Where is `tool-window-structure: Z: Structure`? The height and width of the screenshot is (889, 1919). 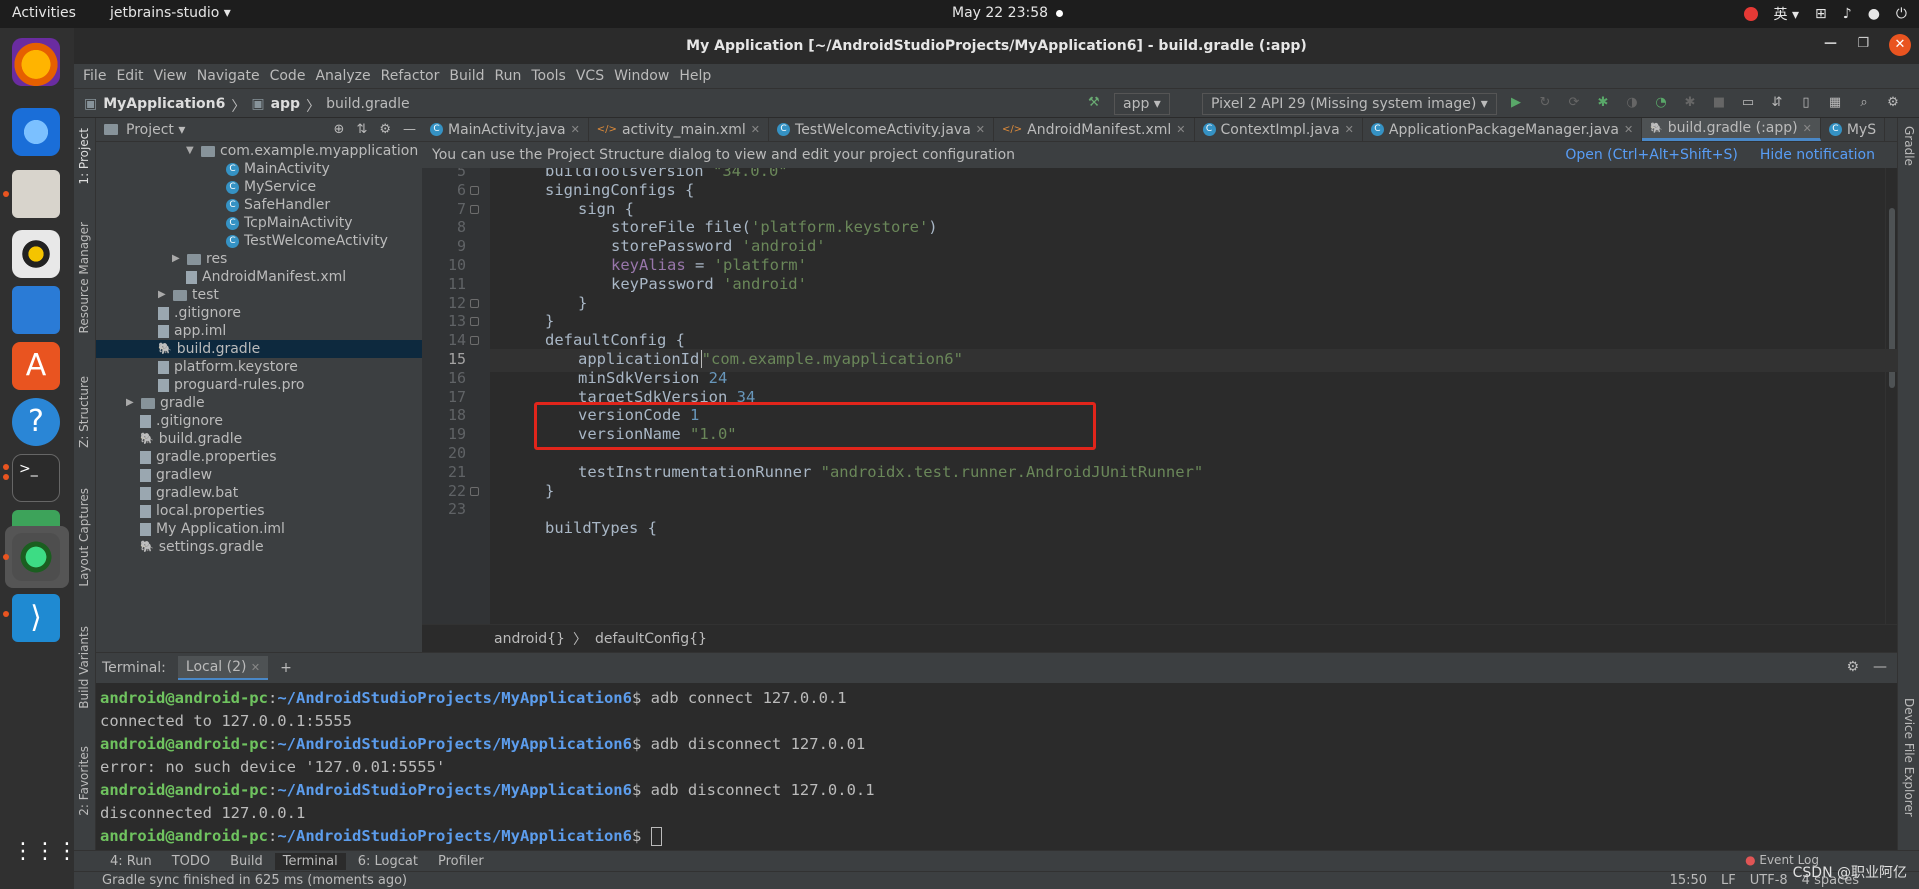
tool-window-structure: Z: Structure is located at coordinates (84, 412).